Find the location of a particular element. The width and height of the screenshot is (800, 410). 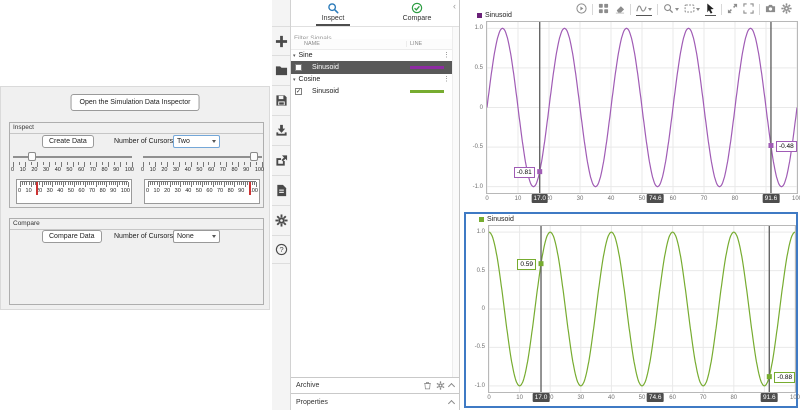

tab-inspect: Inspect is located at coordinates (333, 13).